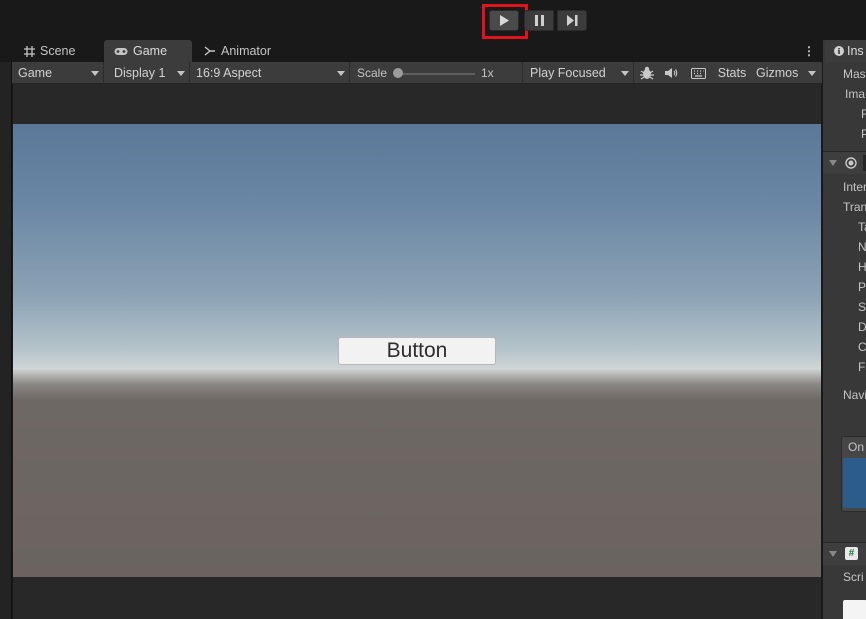 This screenshot has height=619, width=866. What do you see at coordinates (121, 51) in the screenshot?
I see `gamepad-icon` at bounding box center [121, 51].